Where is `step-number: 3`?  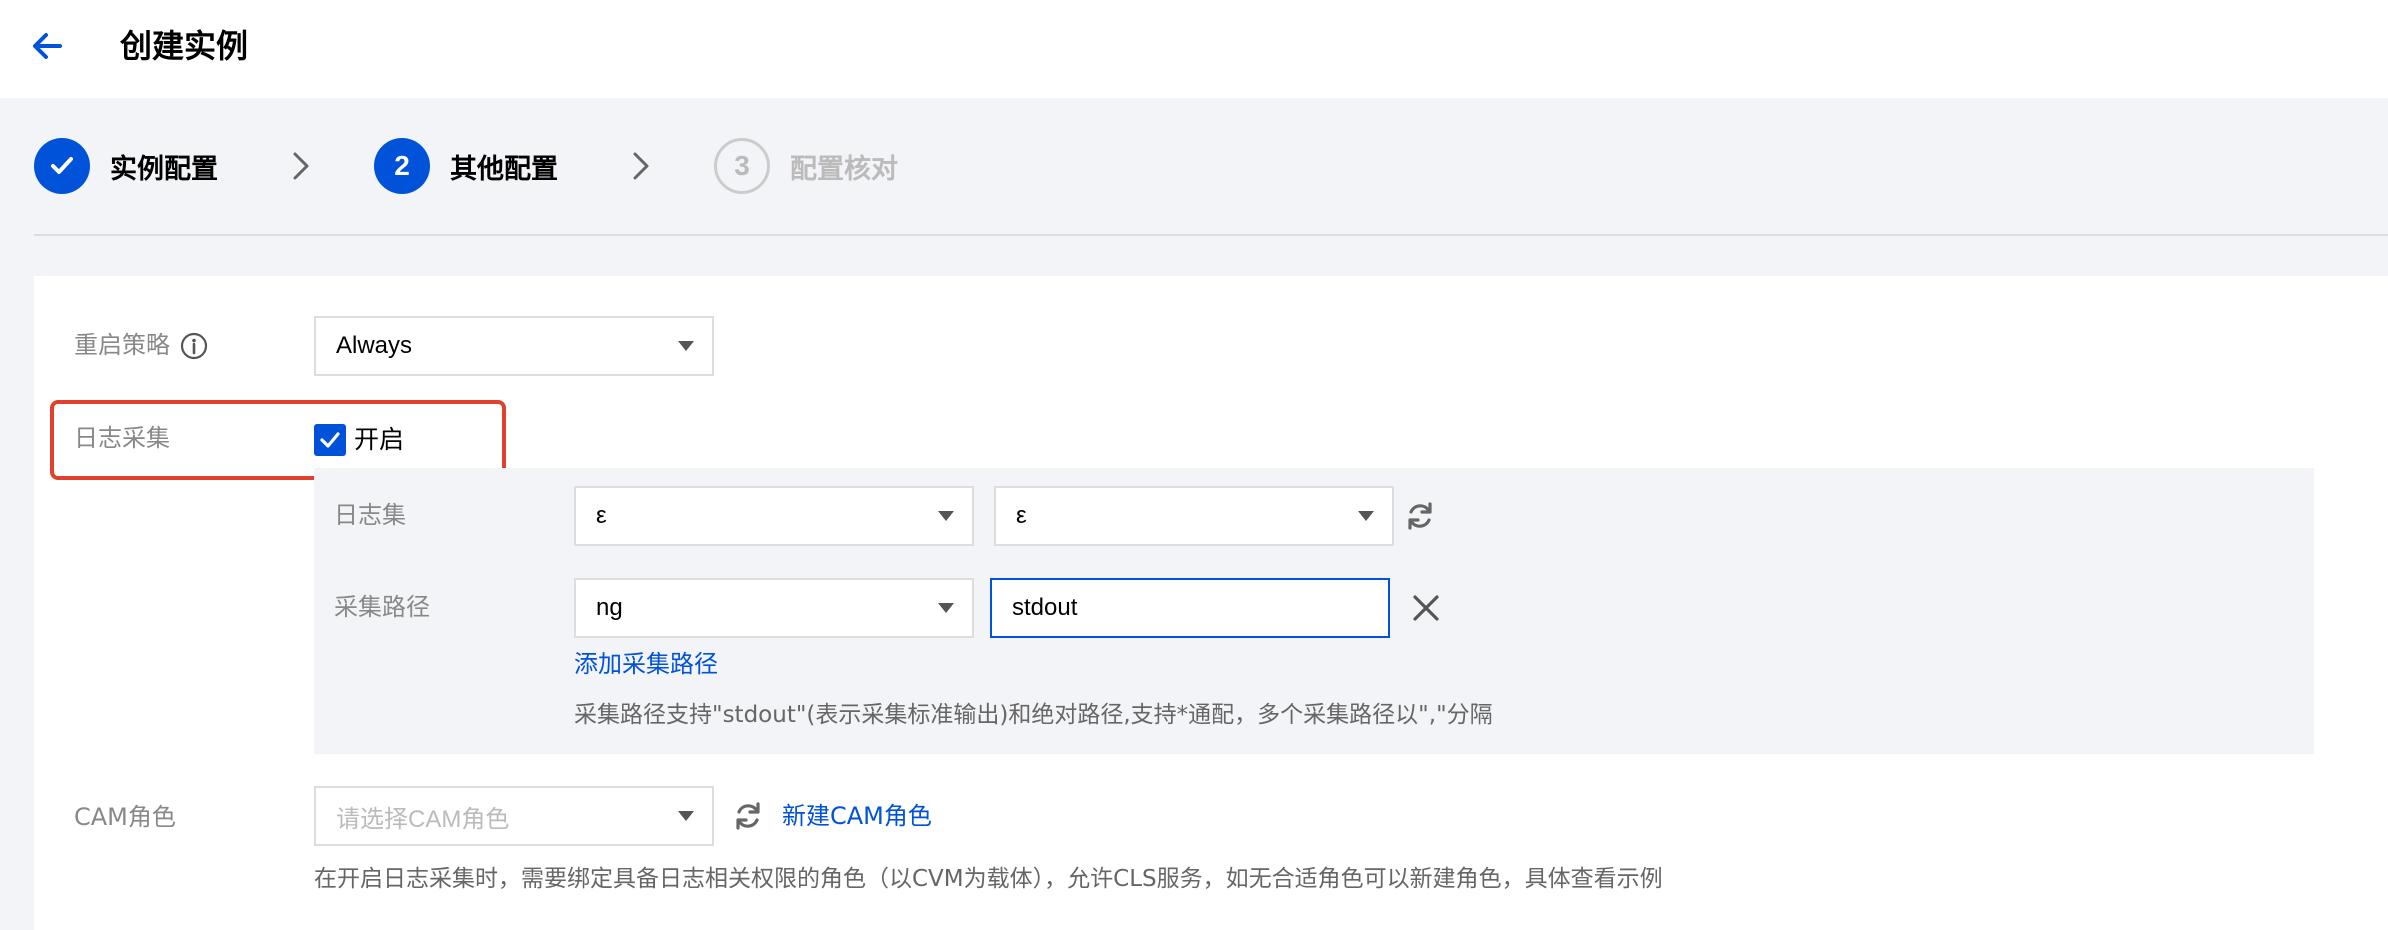
step-number: 3 is located at coordinates (742, 166).